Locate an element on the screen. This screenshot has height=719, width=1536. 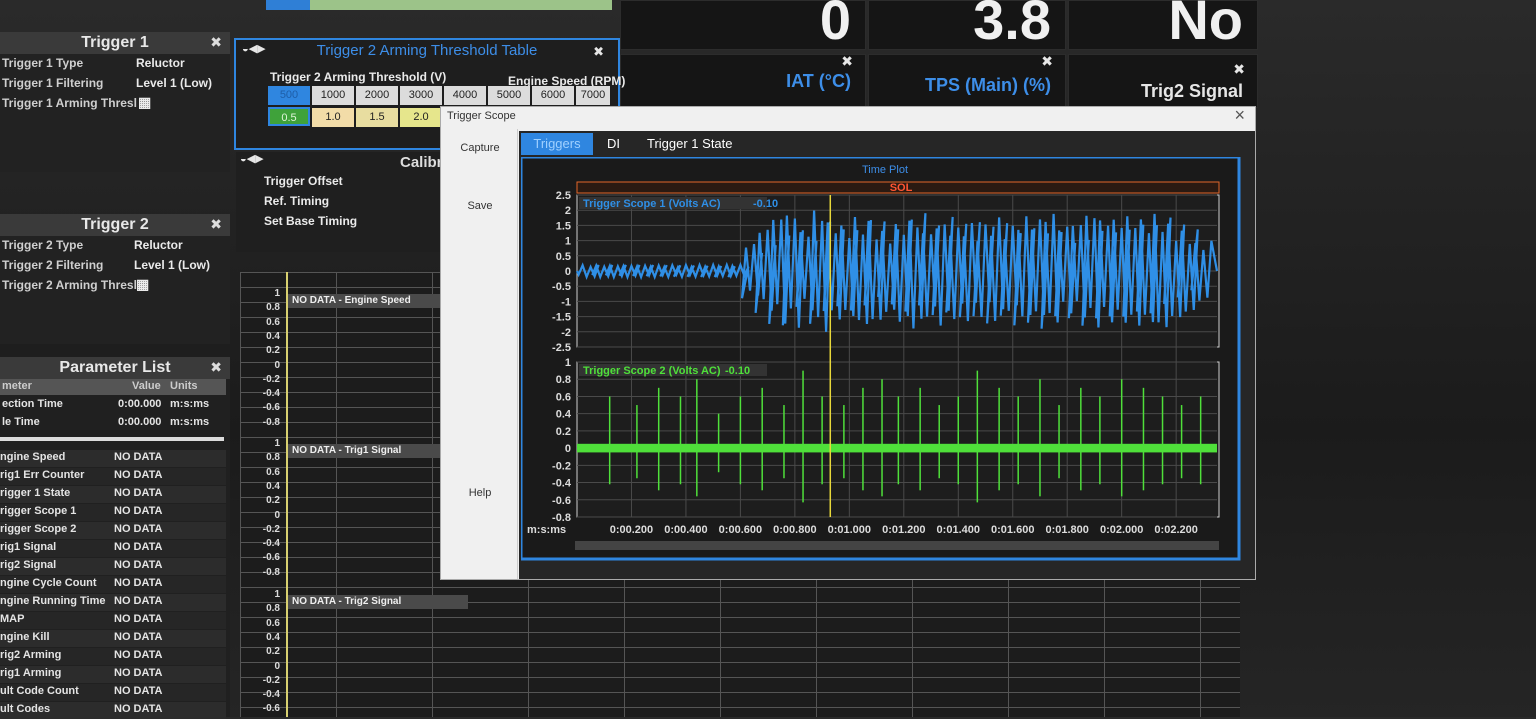
panel-title: Trigger 2 is located at coordinates (115, 225).